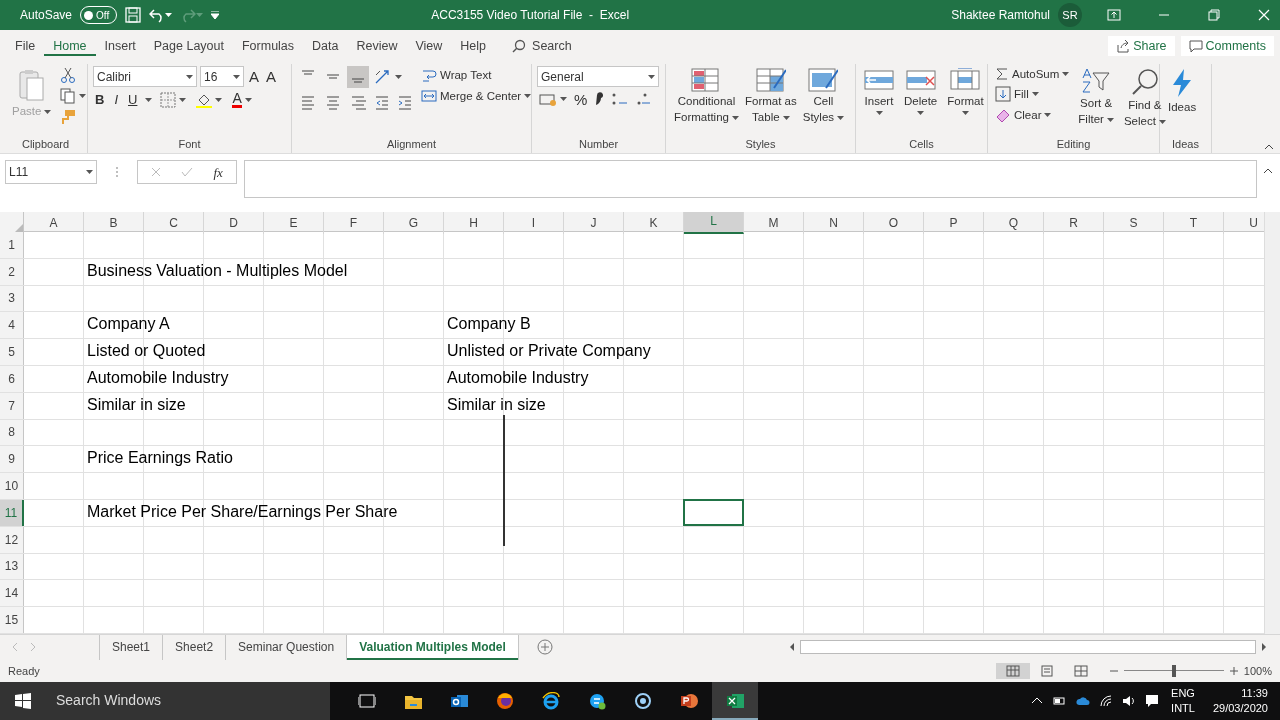 The height and width of the screenshot is (720, 1280). Describe the element at coordinates (377, 46) in the screenshot. I see `ribbon-tab: Review` at that location.